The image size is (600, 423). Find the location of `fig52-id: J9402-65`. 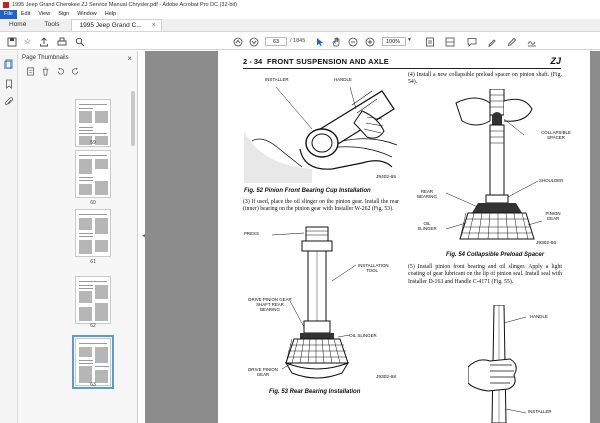

fig52-id: J9402-65 is located at coordinates (386, 177).